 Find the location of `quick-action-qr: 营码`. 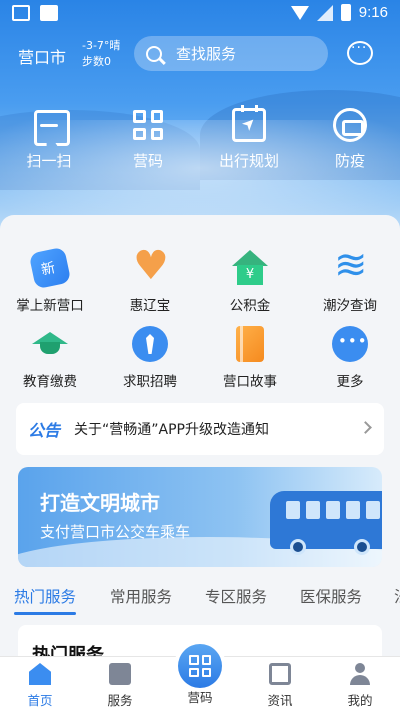

quick-action-qr: 营码 is located at coordinates (148, 139).